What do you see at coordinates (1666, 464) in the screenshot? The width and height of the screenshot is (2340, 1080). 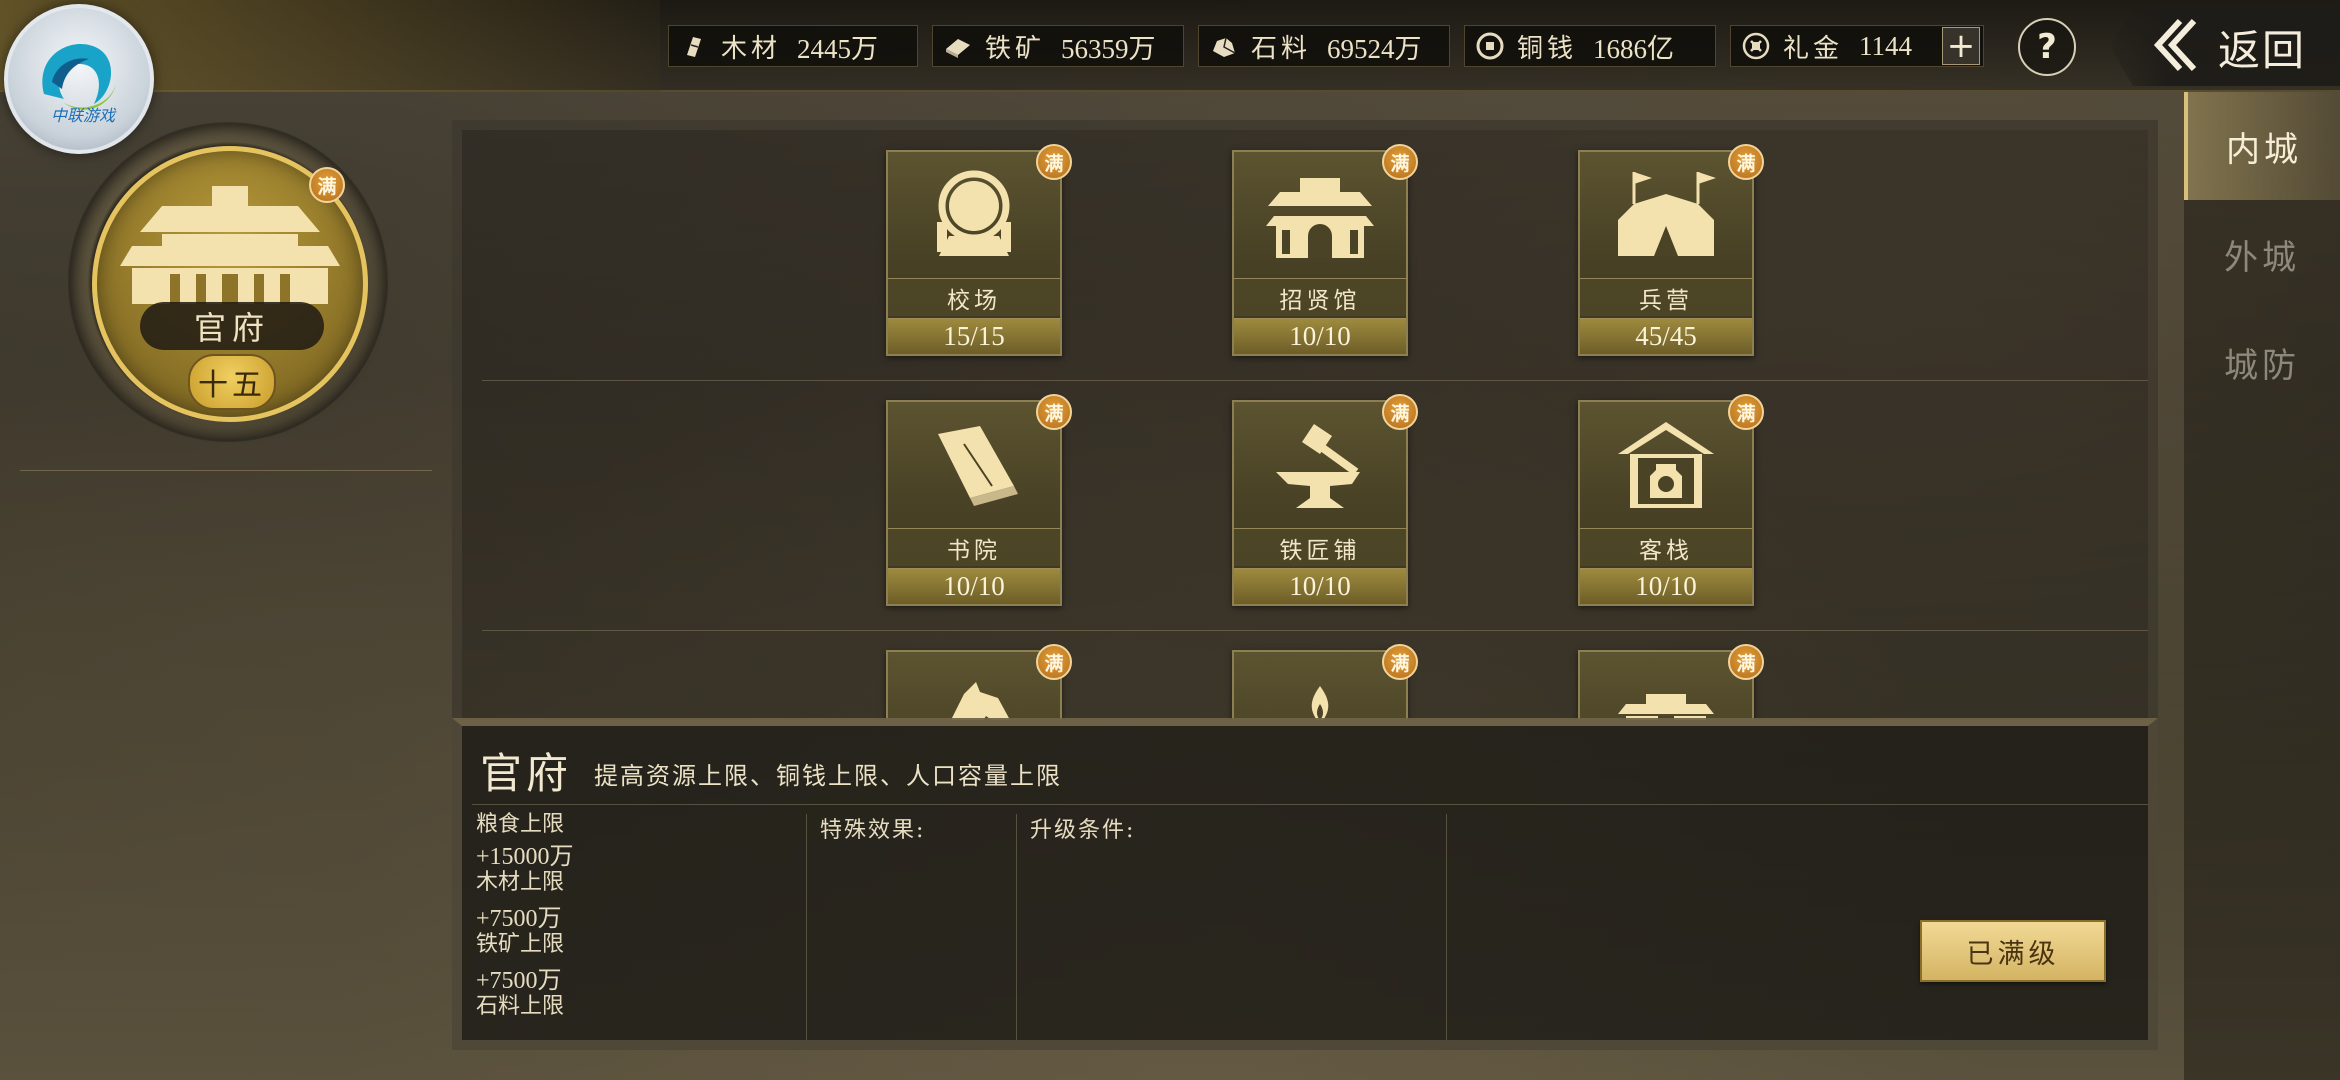 I see `inn-wine-icon` at bounding box center [1666, 464].